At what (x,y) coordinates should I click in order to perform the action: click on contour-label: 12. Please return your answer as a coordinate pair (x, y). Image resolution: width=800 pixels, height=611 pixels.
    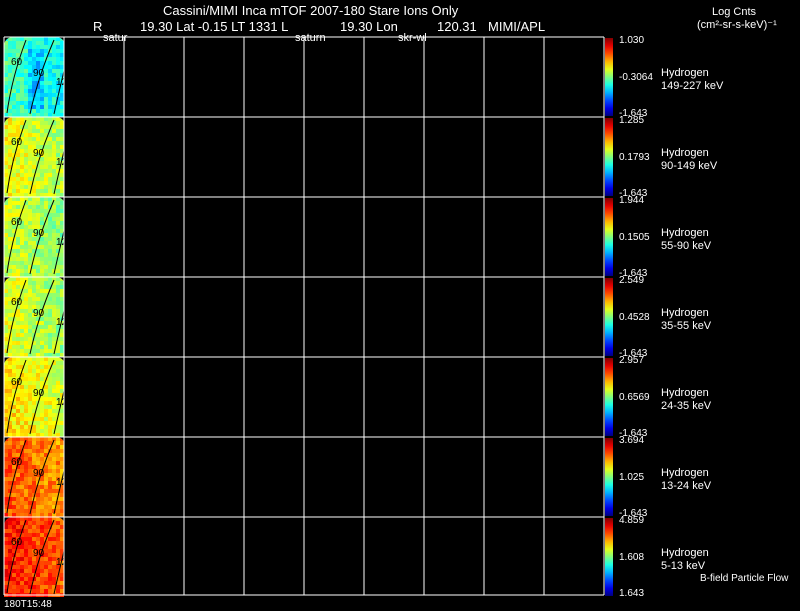
    Looking at the image, I should click on (62, 482).